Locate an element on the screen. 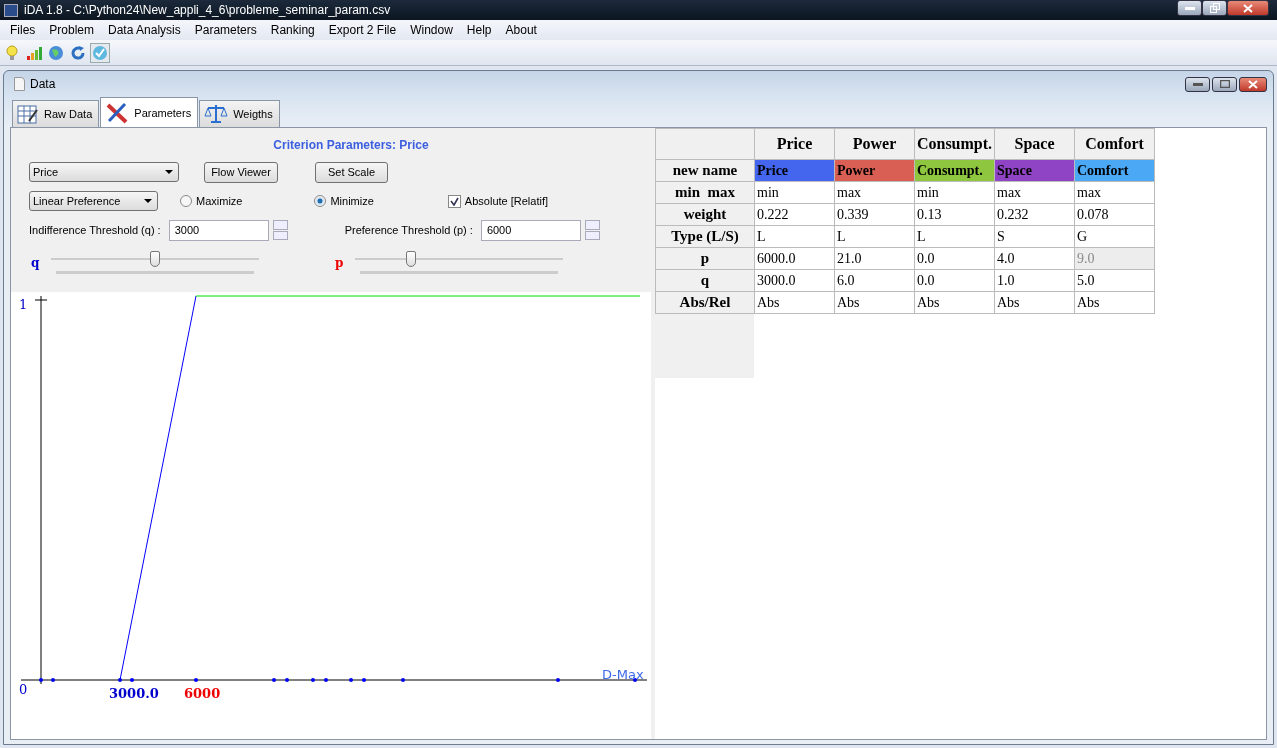  threshold-field: 3000 is located at coordinates (218, 230).